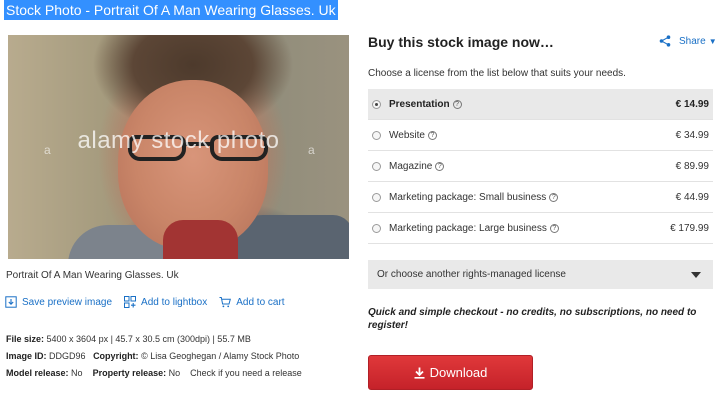 The width and height of the screenshot is (720, 400). Describe the element at coordinates (692, 166) in the screenshot. I see `license-price: € 89.99` at that location.